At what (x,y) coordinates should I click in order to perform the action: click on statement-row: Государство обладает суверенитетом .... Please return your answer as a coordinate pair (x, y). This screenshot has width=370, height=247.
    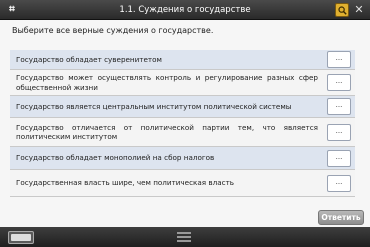
    Looking at the image, I should click on (182, 60).